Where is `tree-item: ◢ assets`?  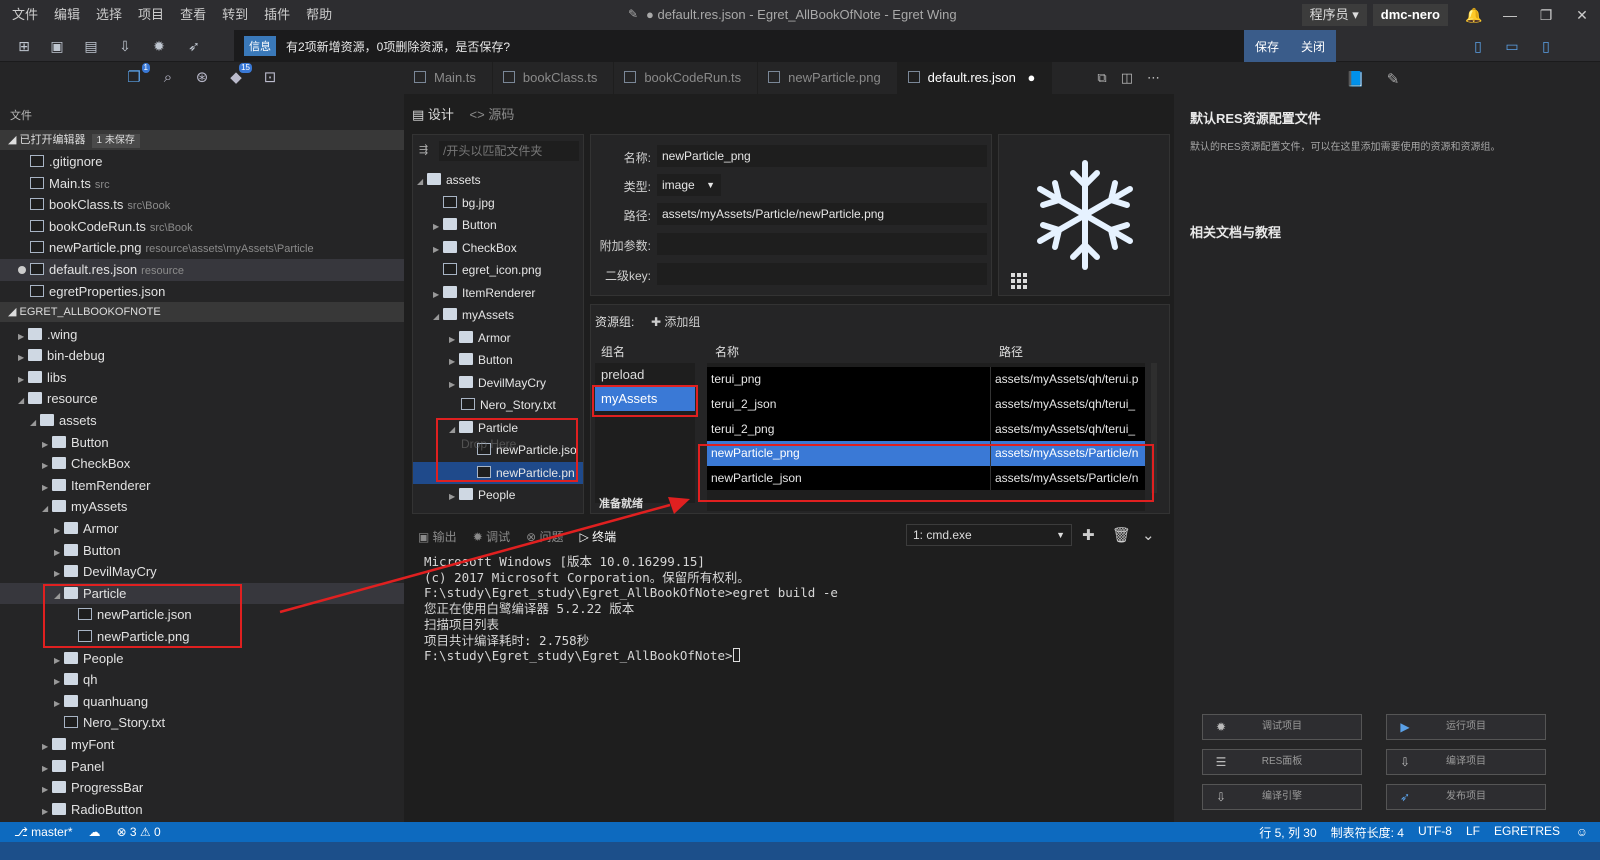 tree-item: ◢ assets is located at coordinates (202, 421).